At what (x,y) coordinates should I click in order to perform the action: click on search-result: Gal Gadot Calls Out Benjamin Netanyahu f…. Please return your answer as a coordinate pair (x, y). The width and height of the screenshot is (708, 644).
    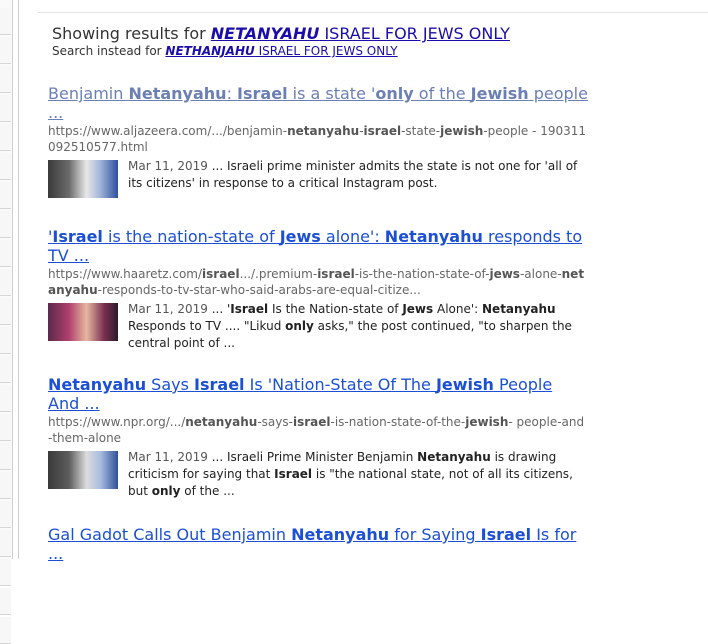
    Looking at the image, I should click on (318, 544).